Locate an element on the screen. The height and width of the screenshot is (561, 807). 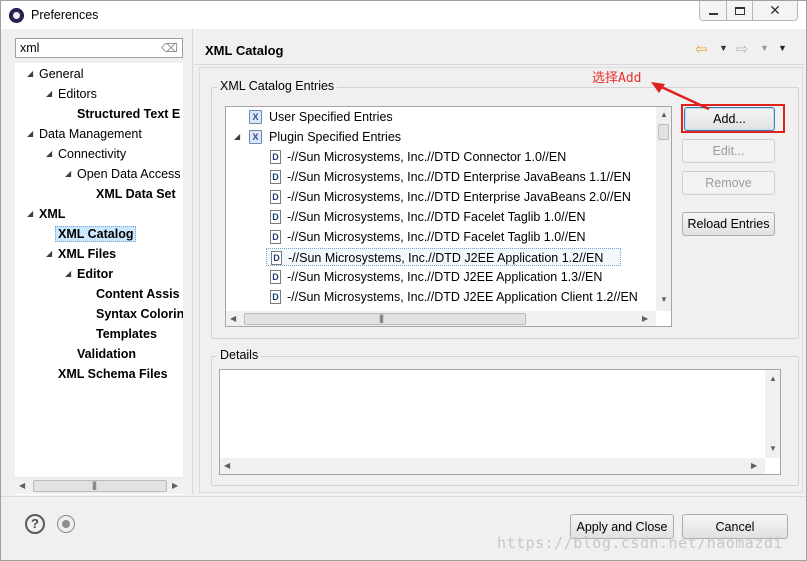
tree-horizontal-scrollbar: ◀ ||| ▶ is located at coordinates (99, 485).